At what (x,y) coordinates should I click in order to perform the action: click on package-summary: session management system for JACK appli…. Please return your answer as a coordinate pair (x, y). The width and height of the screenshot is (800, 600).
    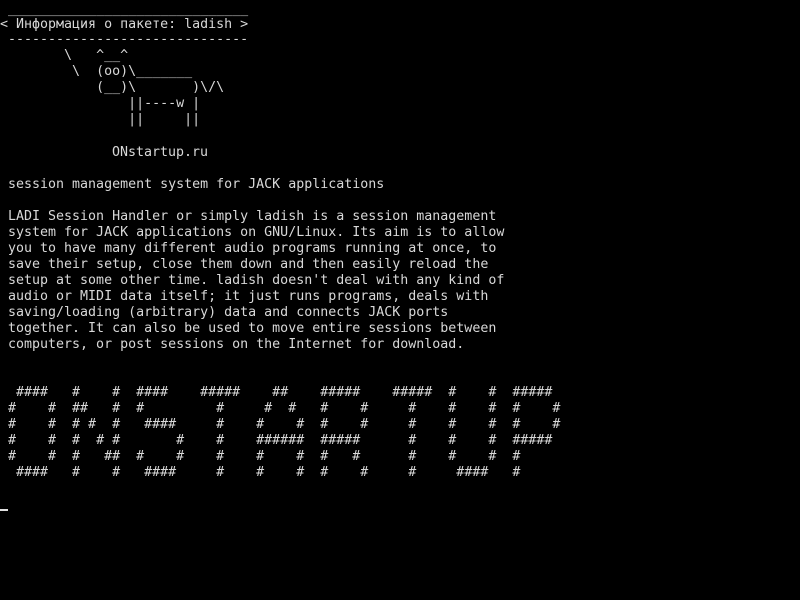
    Looking at the image, I should click on (196, 184).